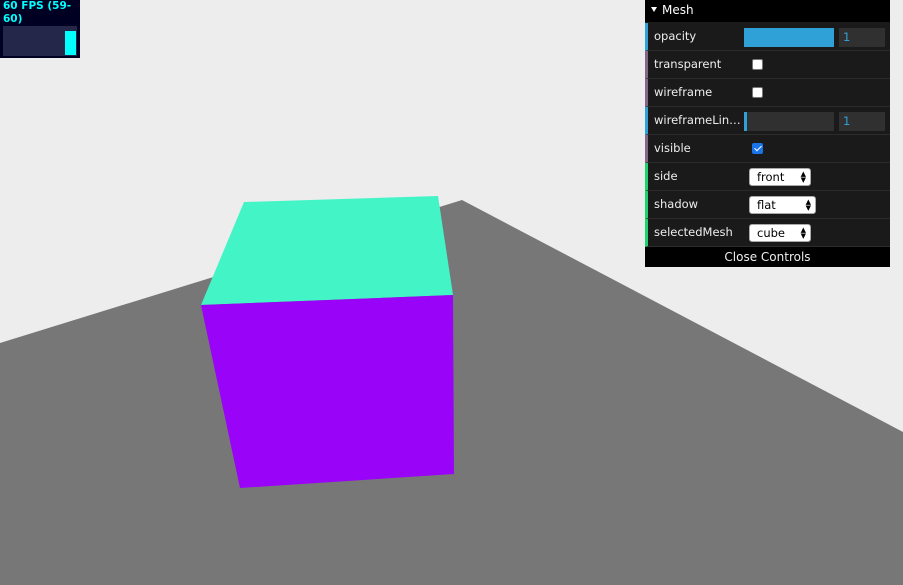 This screenshot has width=903, height=585. I want to click on transparent-checkbox, so click(757, 64).